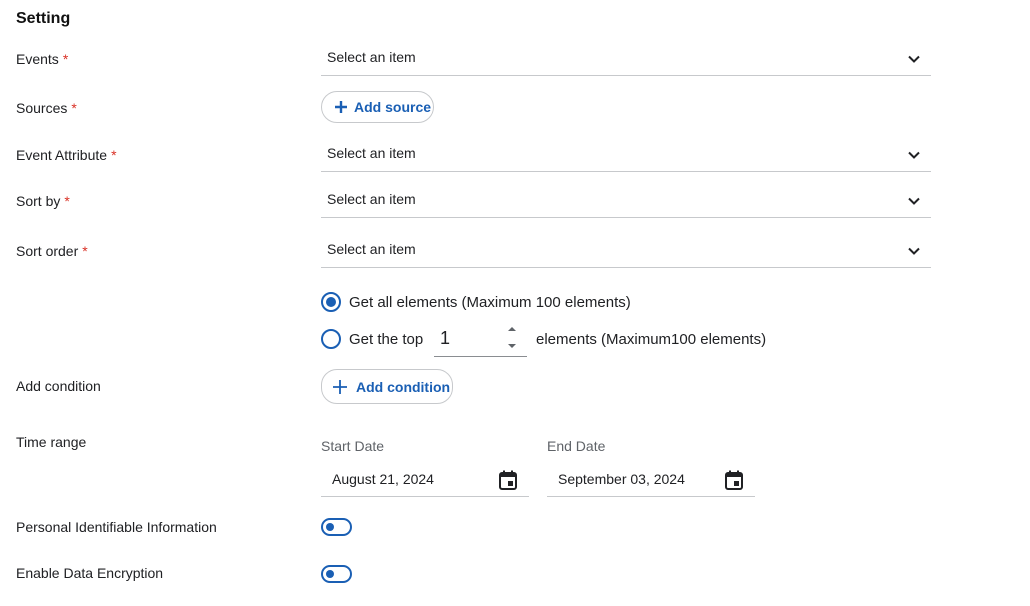 This screenshot has height=606, width=1030. What do you see at coordinates (512, 346) in the screenshot?
I see `stepper-down-icon` at bounding box center [512, 346].